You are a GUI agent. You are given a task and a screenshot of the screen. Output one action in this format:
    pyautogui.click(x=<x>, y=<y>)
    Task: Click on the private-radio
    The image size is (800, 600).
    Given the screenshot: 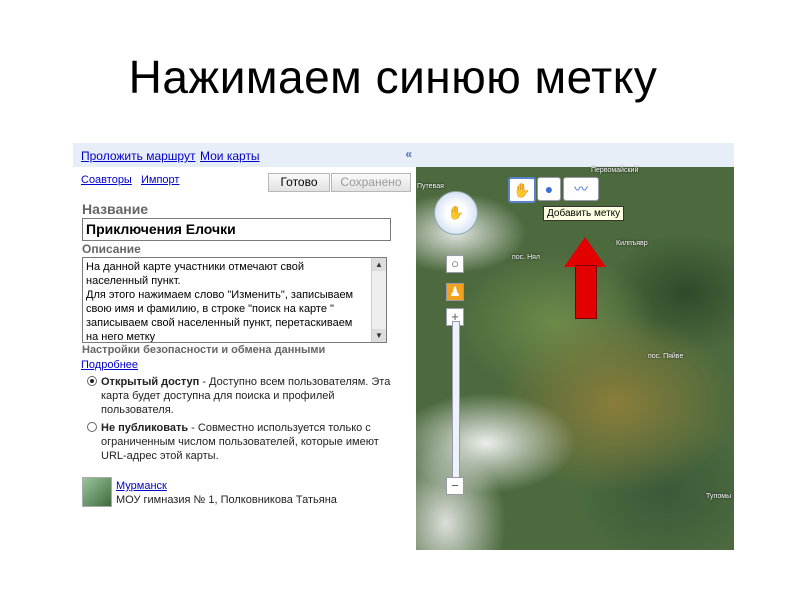 What is the action you would take?
    pyautogui.click(x=92, y=427)
    